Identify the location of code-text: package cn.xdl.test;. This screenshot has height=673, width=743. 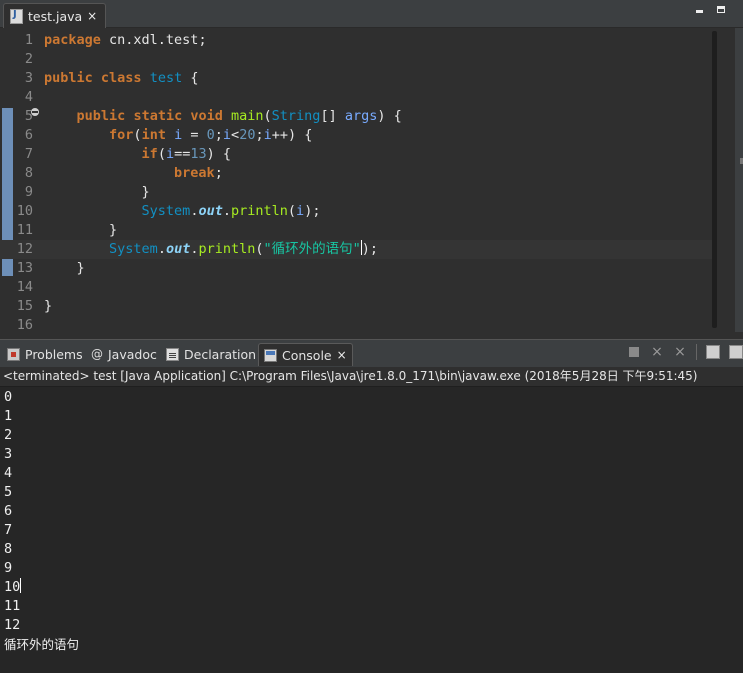
(125, 40).